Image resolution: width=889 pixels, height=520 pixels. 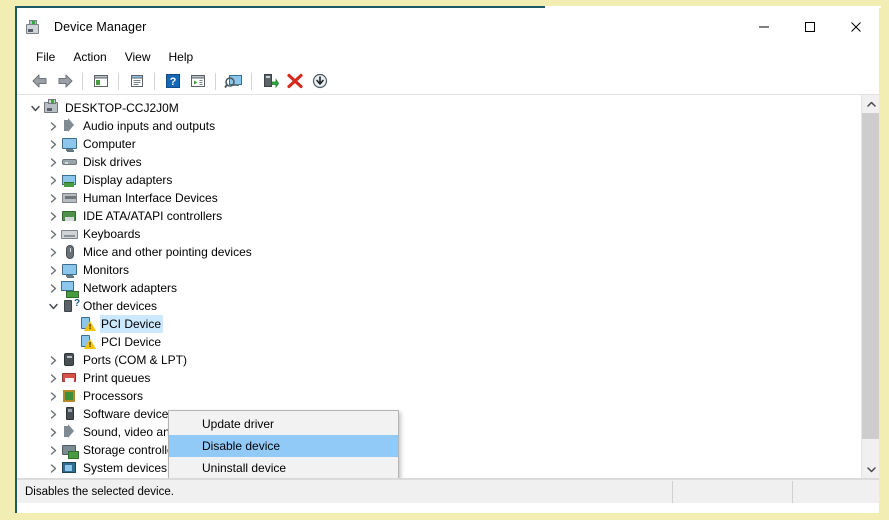 What do you see at coordinates (69, 216) in the screenshot?
I see `ide-controller-icon` at bounding box center [69, 216].